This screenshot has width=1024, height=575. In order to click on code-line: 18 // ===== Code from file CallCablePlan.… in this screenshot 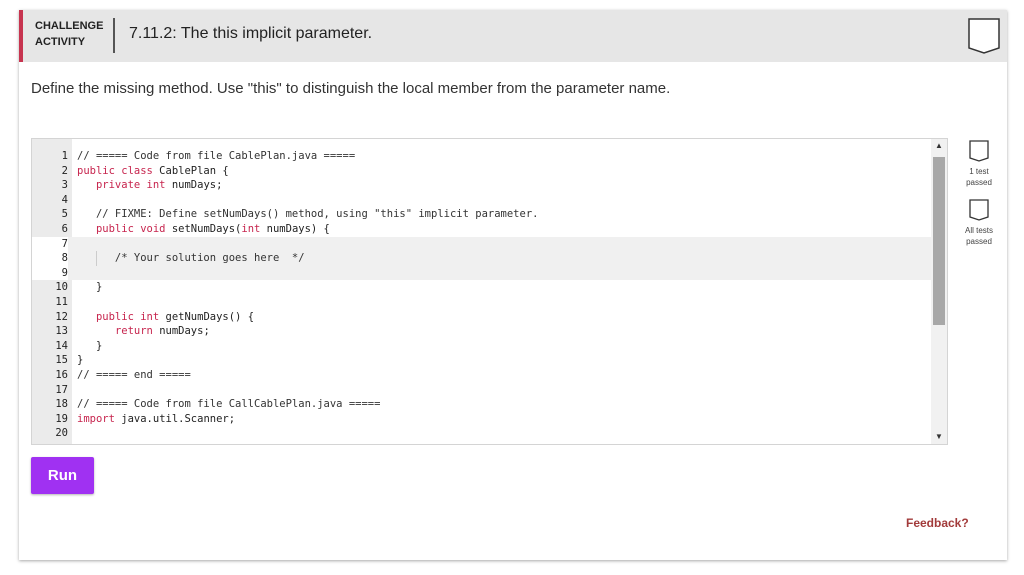, I will do `click(482, 404)`.